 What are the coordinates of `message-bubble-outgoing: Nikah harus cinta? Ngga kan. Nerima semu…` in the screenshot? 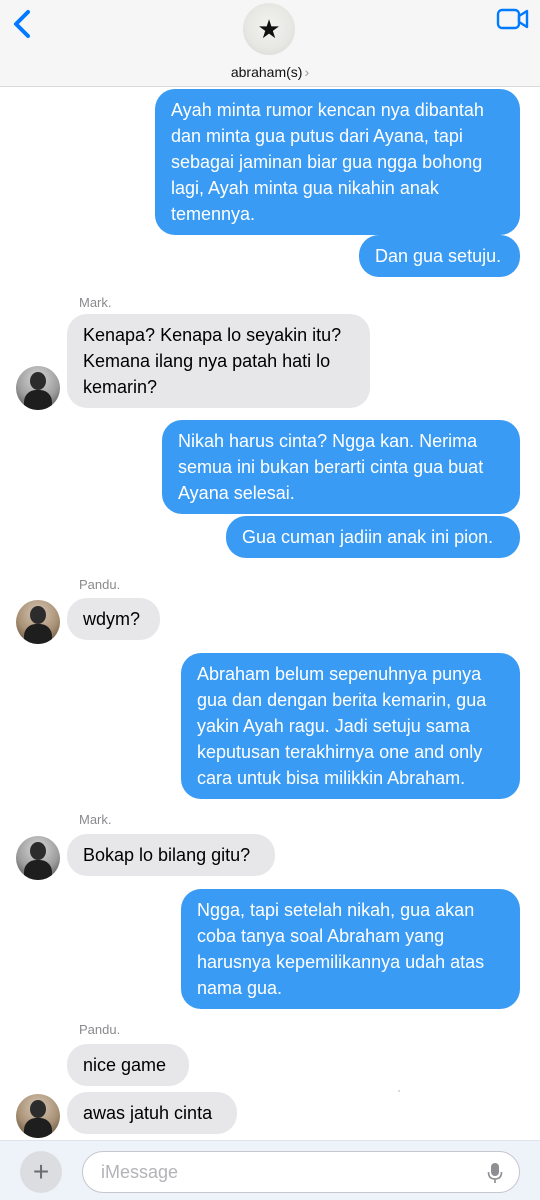 It's located at (341, 467).